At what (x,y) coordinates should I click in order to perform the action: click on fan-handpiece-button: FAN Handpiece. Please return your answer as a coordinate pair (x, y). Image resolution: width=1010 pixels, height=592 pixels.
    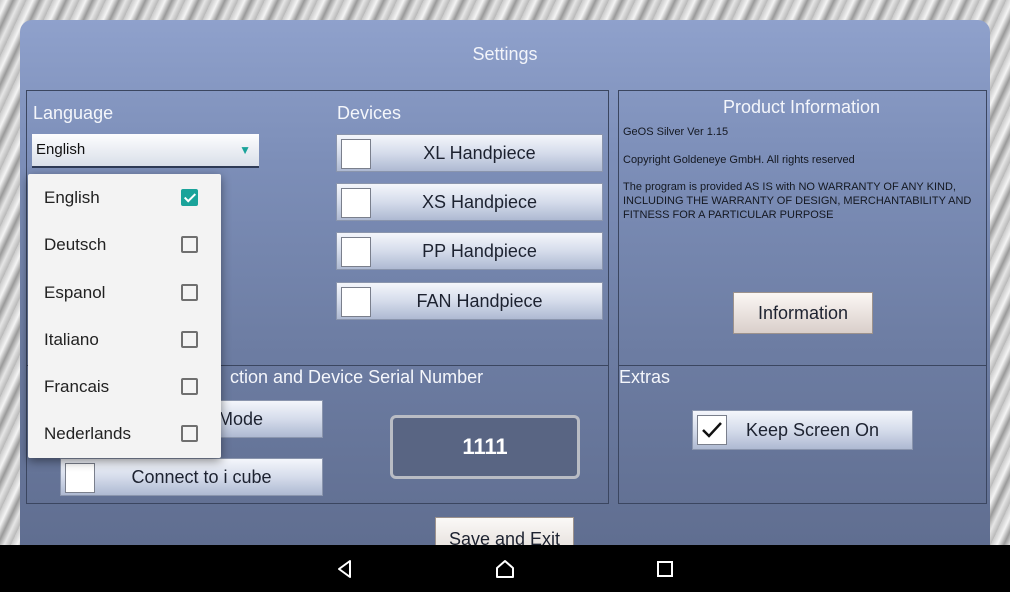
    Looking at the image, I should click on (469, 301).